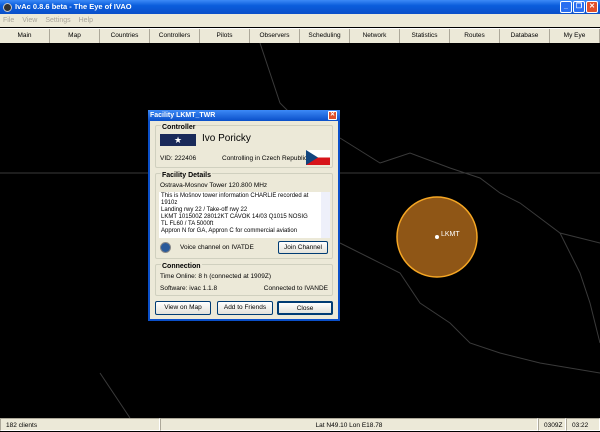 The image size is (600, 432). I want to click on client-count: 182 clients, so click(80, 424).